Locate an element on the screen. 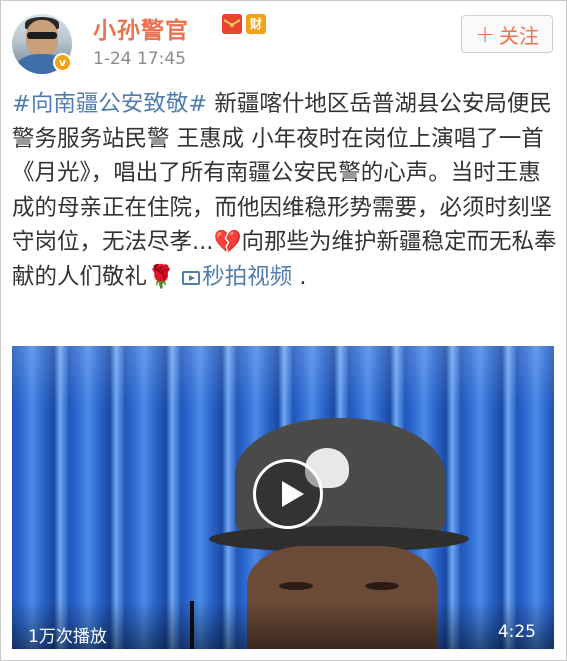  follow-button: + 关注 is located at coordinates (507, 34).